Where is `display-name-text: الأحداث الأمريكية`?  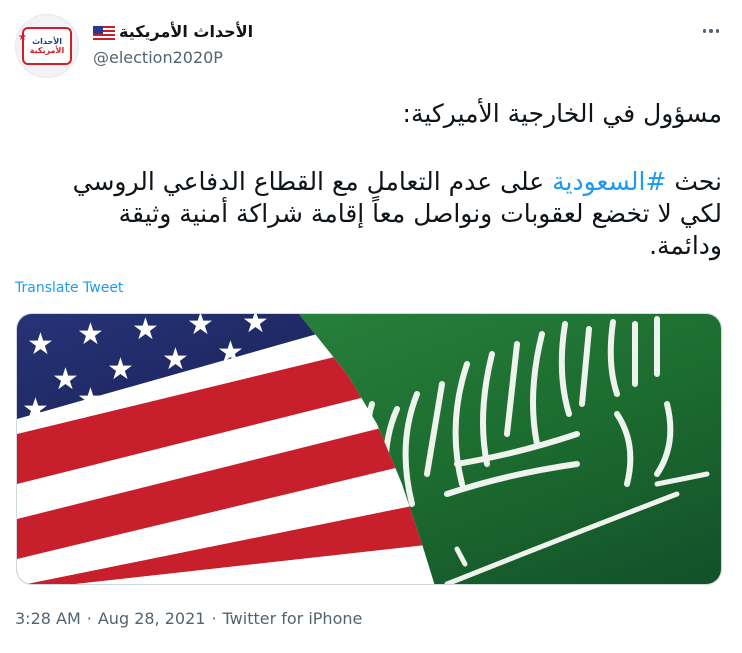 display-name-text: الأحداث الأمريكية is located at coordinates (186, 31).